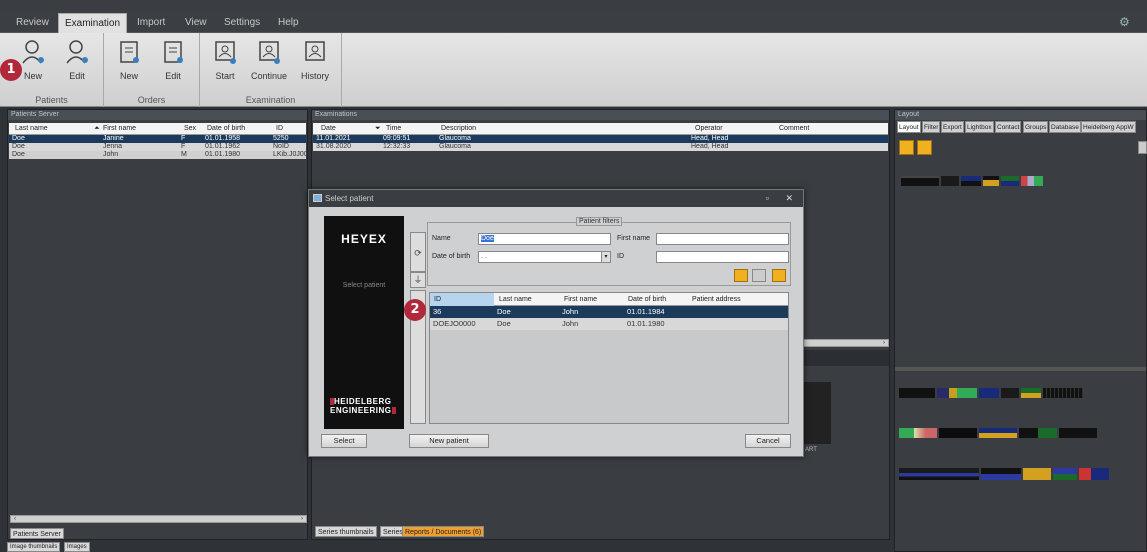  What do you see at coordinates (242, 23) in the screenshot?
I see `tab-settings: Settings` at bounding box center [242, 23].